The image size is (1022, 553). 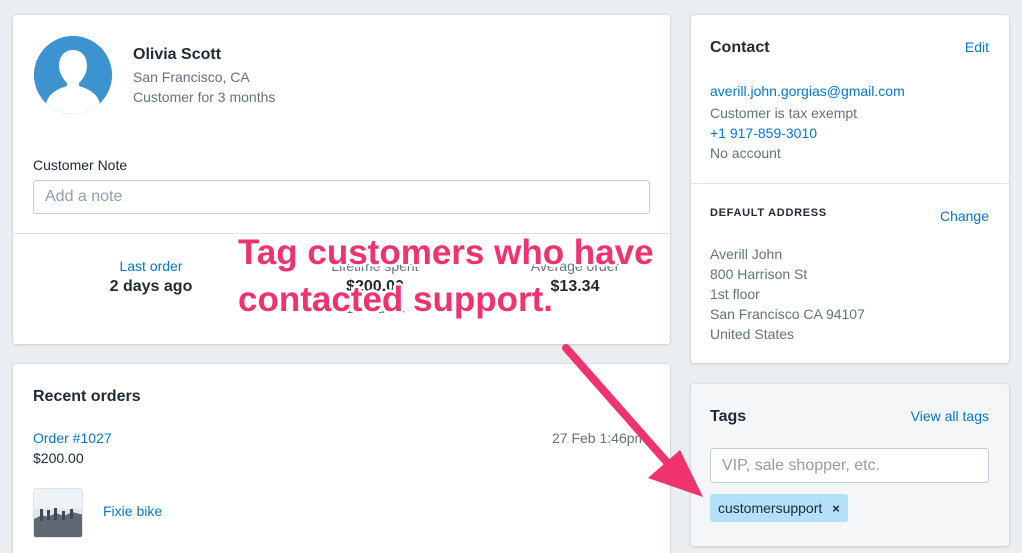 I want to click on remove-tag-icon: ×, so click(x=836, y=508).